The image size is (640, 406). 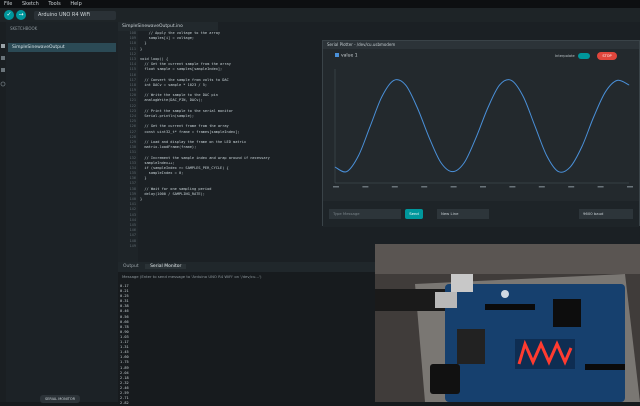 What do you see at coordinates (54, 4) in the screenshot?
I see `menu-tools: Tools` at bounding box center [54, 4].